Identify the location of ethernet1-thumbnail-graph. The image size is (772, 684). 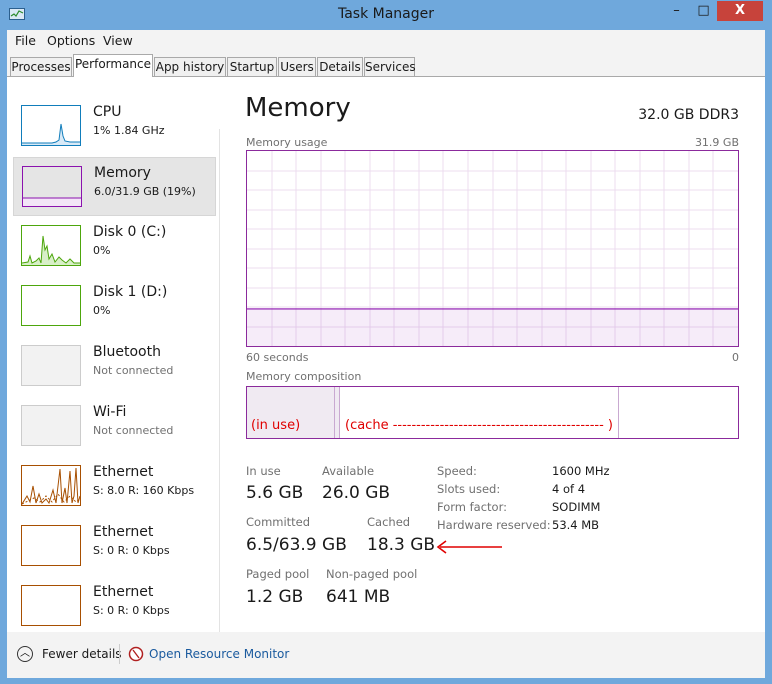
(51, 485).